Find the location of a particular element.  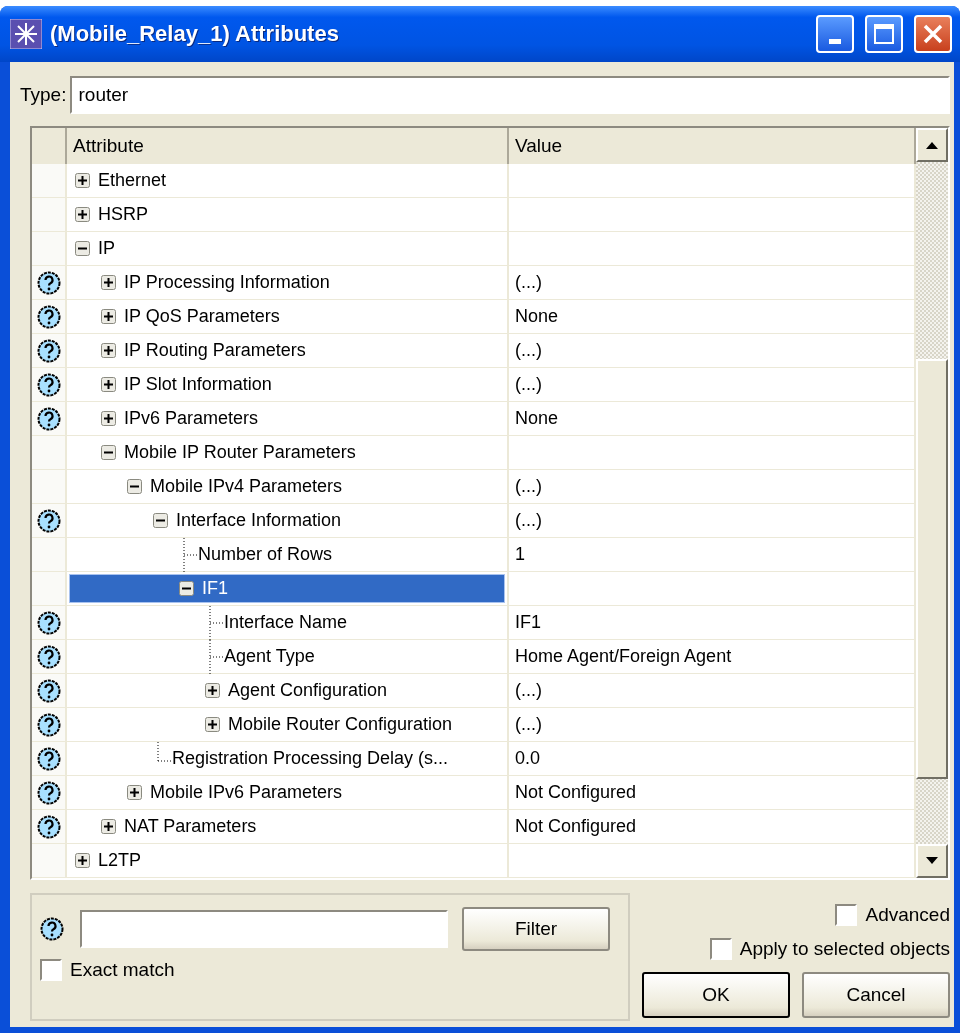

attribute-name: Mobile IP Router Parameters is located at coordinates (240, 452).